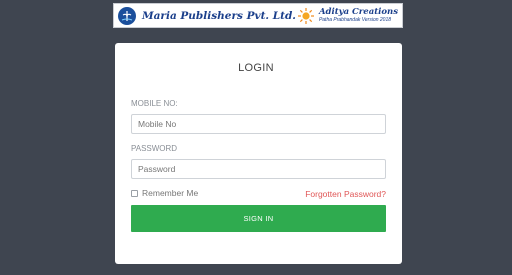 The image size is (512, 275). Describe the element at coordinates (170, 193) in the screenshot. I see `remember-label: Remember Me` at that location.